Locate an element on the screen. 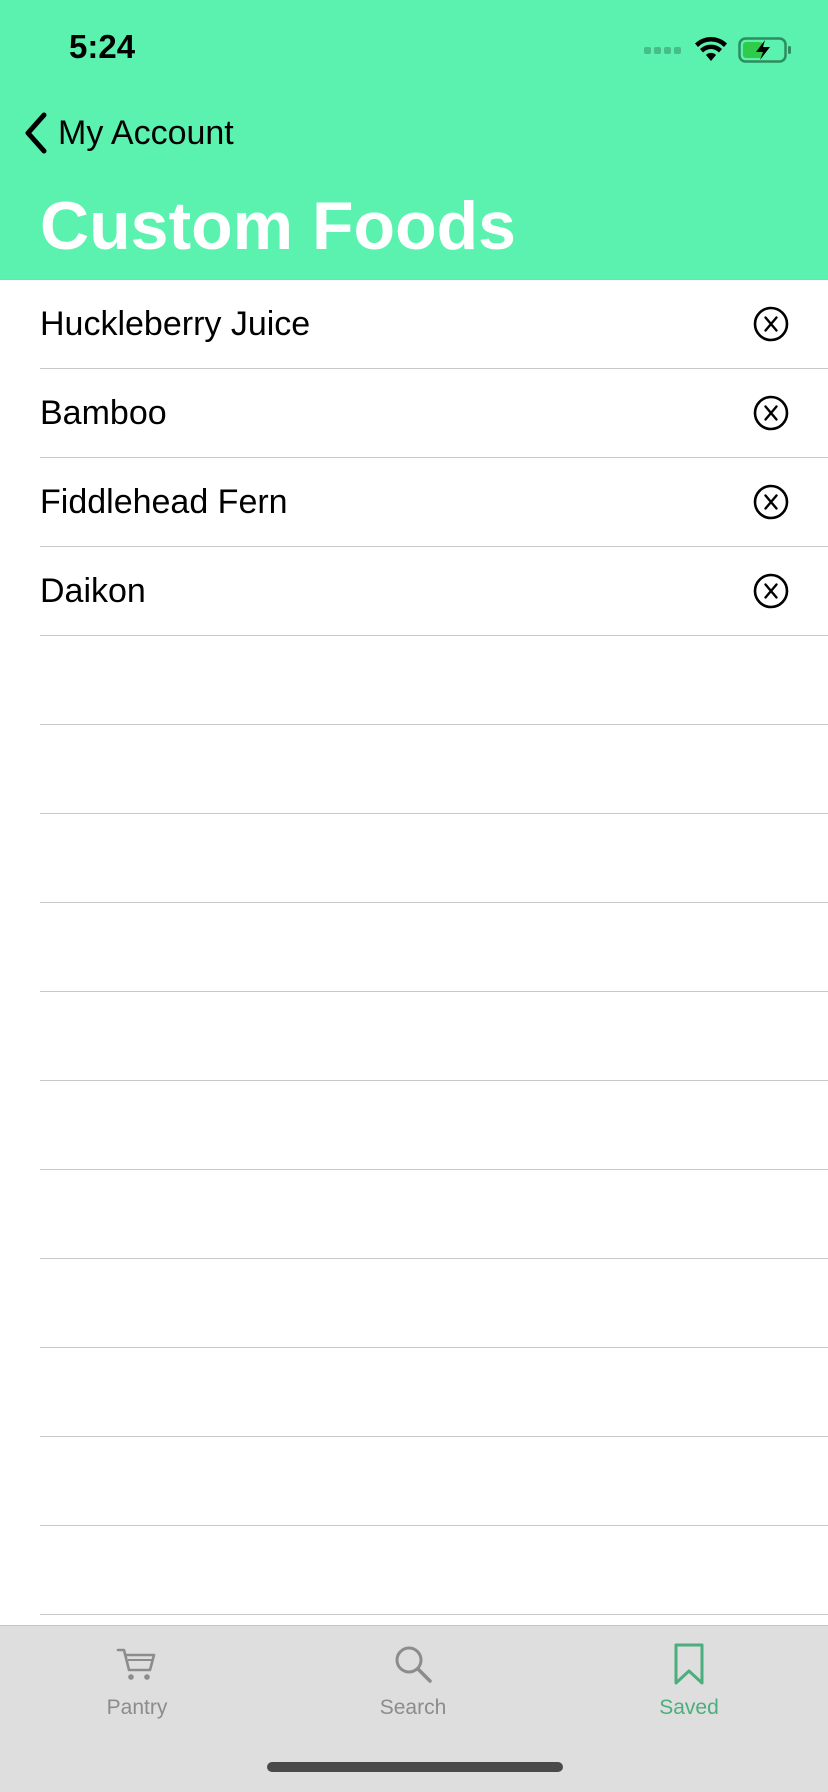 The height and width of the screenshot is (1792, 828). food-name: Bamboo is located at coordinates (103, 413).